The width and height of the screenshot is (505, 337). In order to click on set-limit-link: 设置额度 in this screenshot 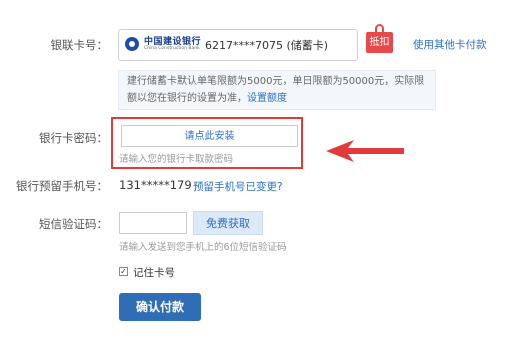, I will do `click(267, 98)`.